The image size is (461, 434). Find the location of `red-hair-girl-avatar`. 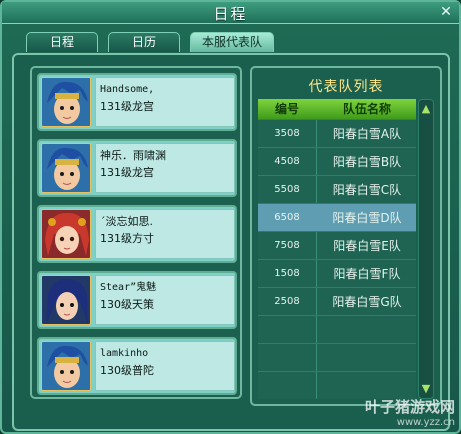

red-hair-girl-avatar is located at coordinates (66, 234).